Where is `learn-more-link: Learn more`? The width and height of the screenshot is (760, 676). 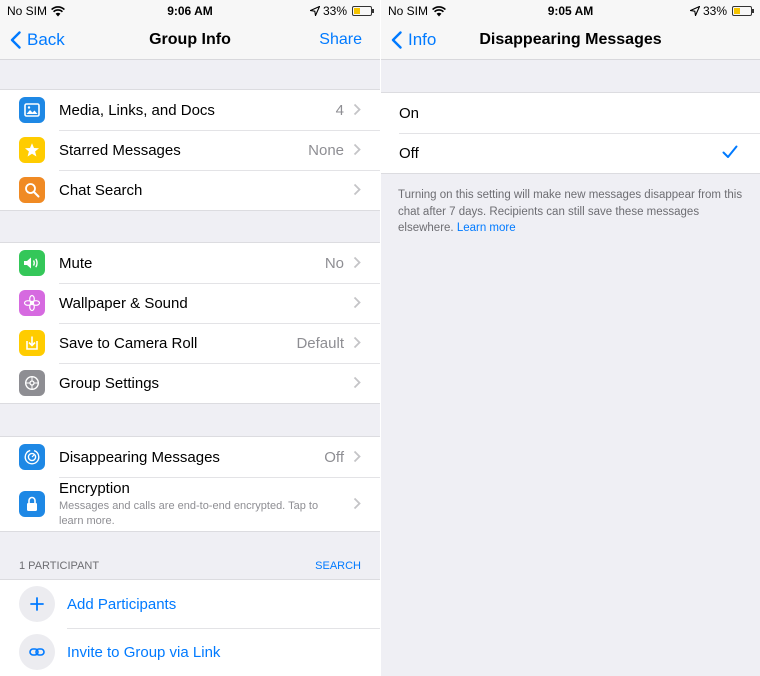 learn-more-link: Learn more is located at coordinates (486, 228).